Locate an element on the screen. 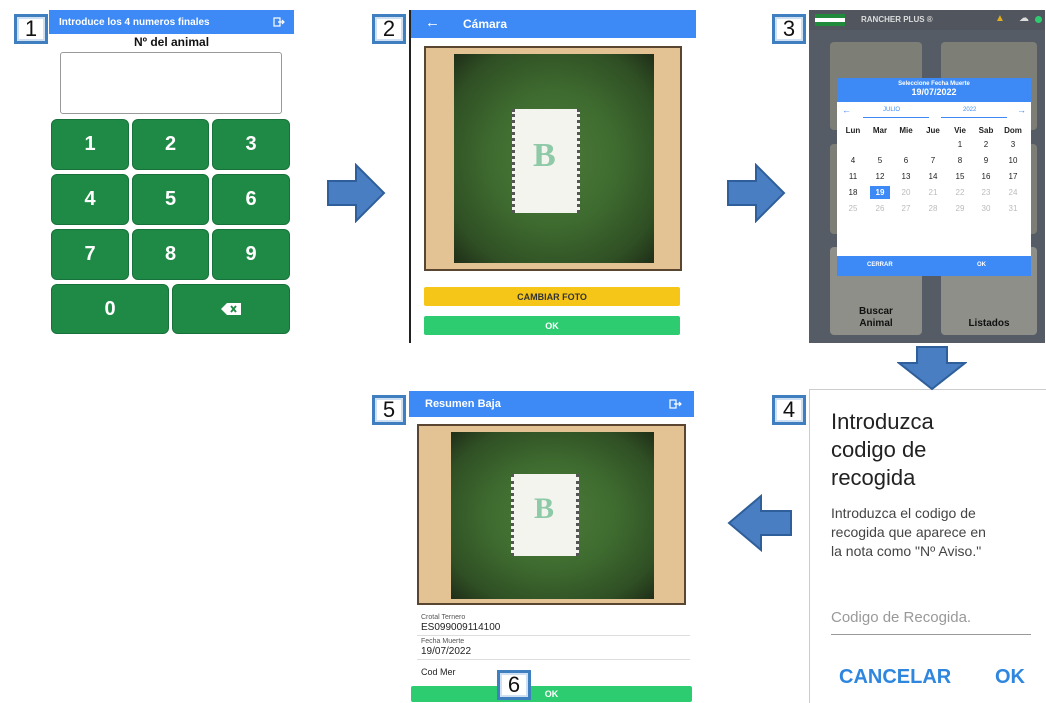 The height and width of the screenshot is (703, 1046). search-animal-label-line2: Animal is located at coordinates (876, 323).